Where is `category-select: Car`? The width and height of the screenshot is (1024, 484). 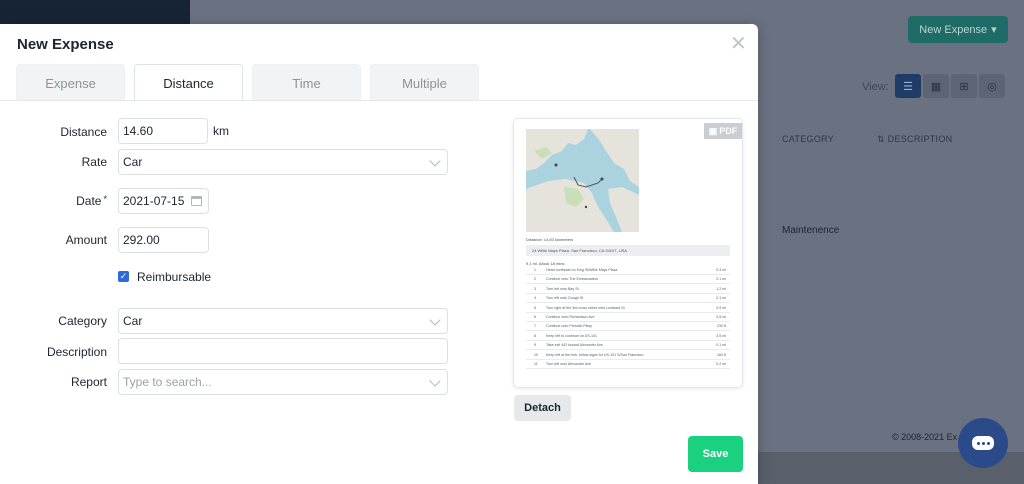 category-select: Car is located at coordinates (283, 321).